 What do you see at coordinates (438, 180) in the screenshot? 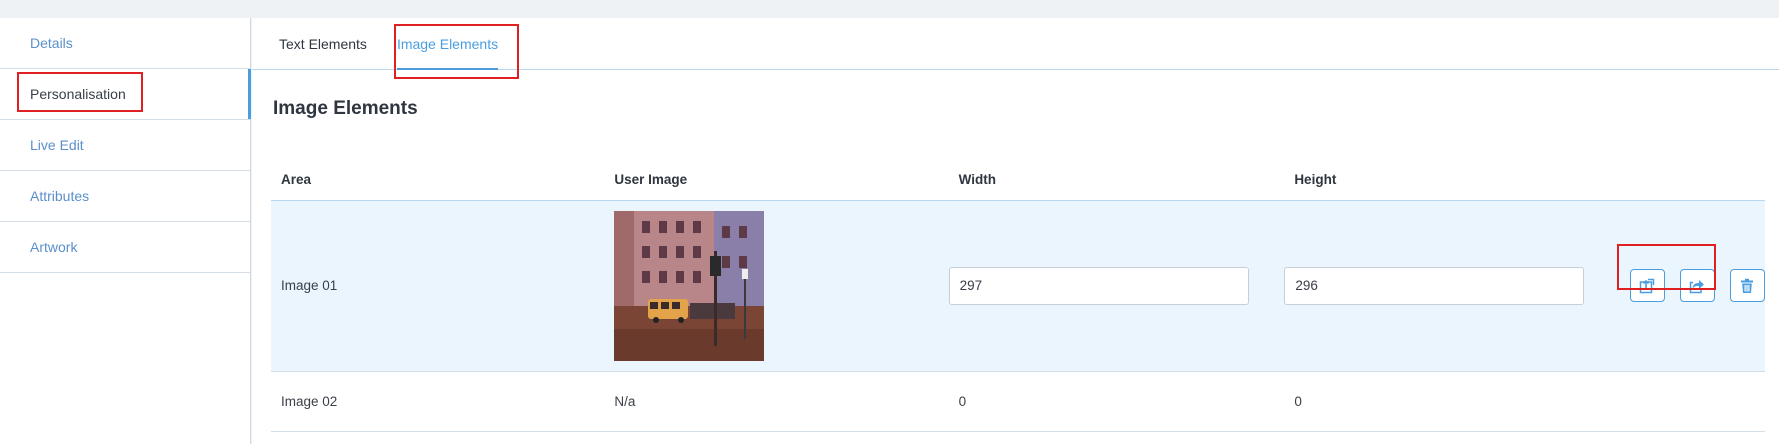
I see `header-area: Area` at bounding box center [438, 180].